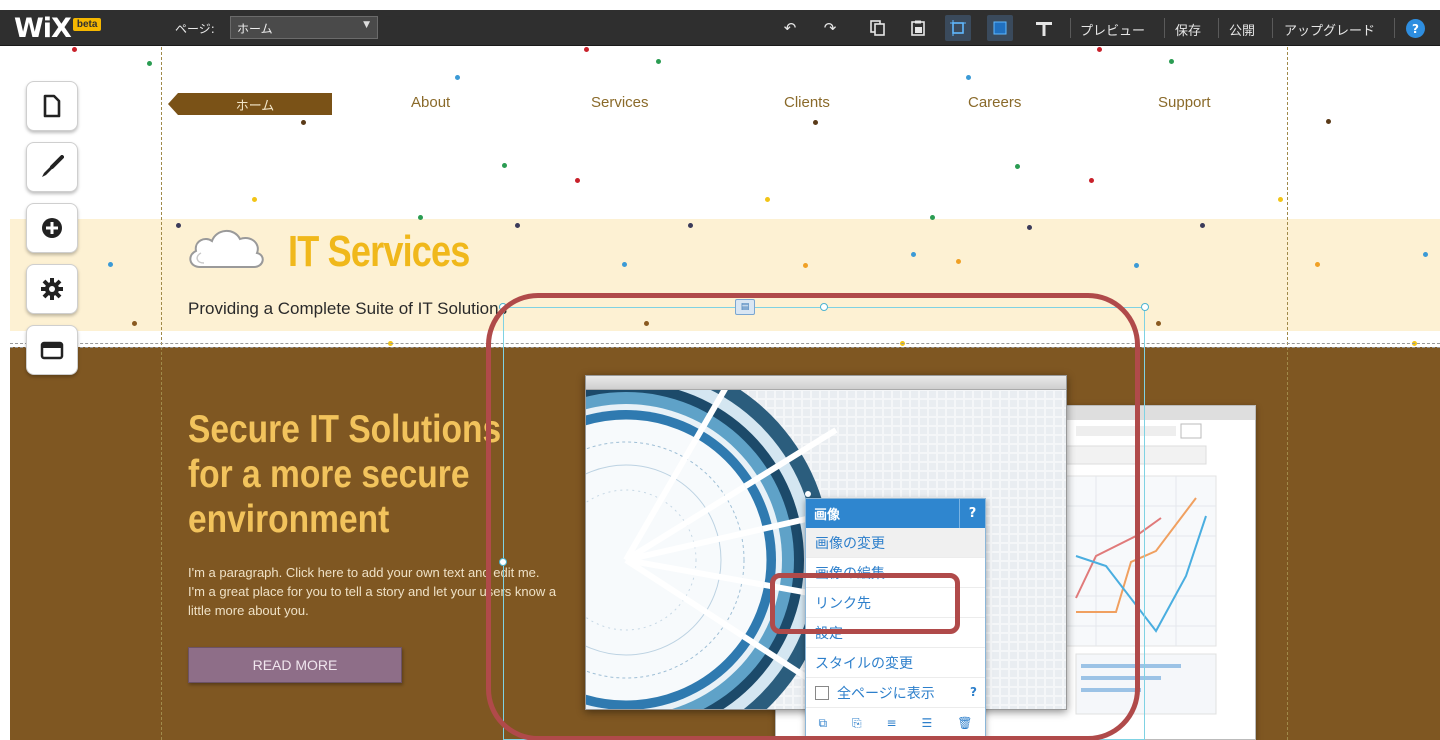  Describe the element at coordinates (43, 28) in the screenshot. I see `logo-text: WiX` at that location.